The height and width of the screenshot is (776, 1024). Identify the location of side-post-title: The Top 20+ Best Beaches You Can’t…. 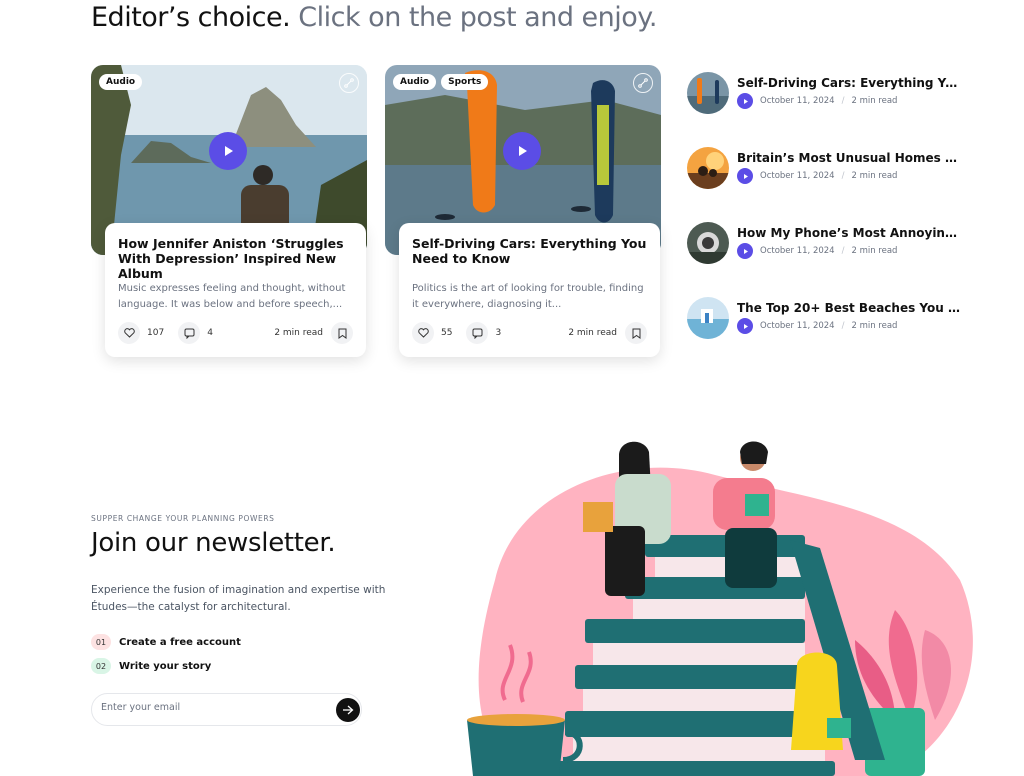
(849, 308).